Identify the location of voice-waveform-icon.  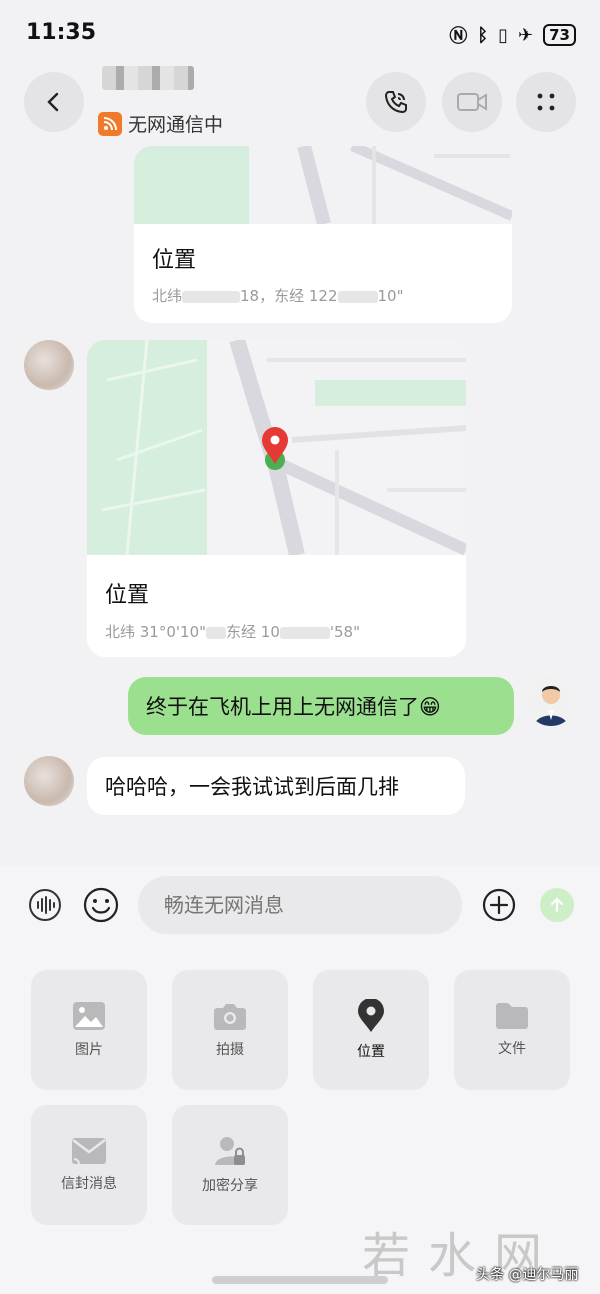
(45, 905).